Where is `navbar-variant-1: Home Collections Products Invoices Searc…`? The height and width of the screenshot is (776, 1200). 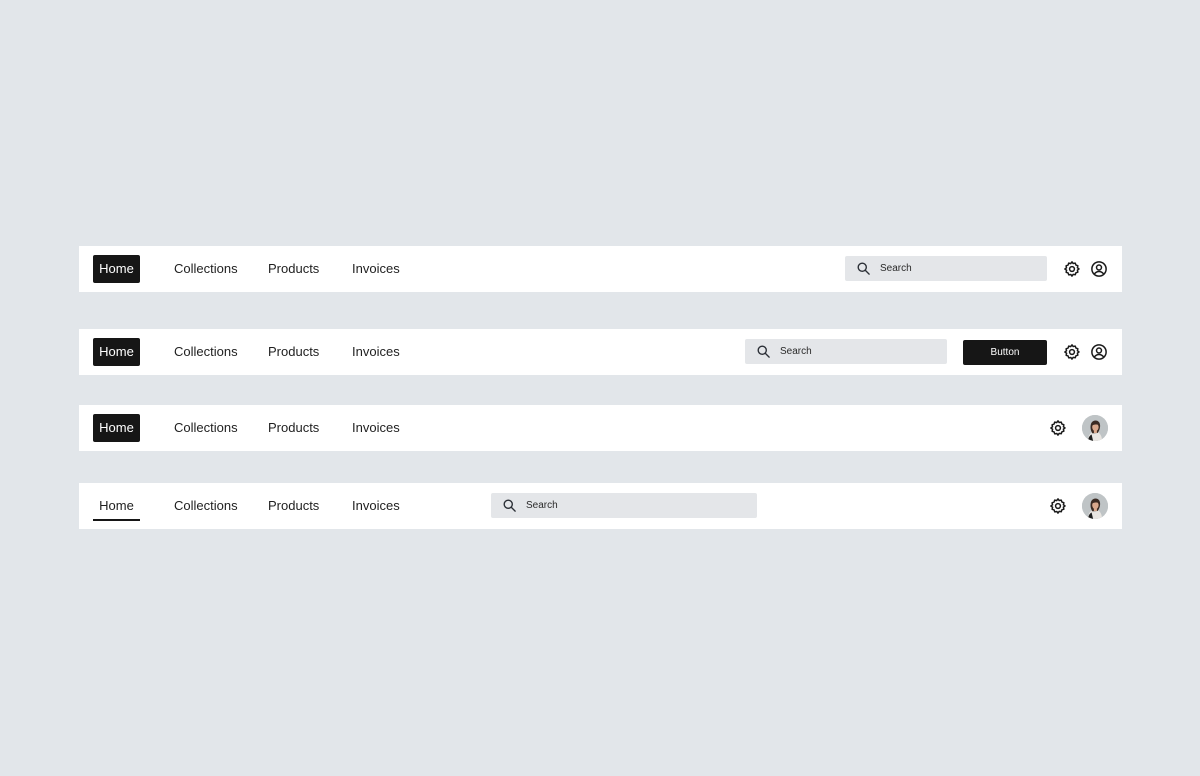 navbar-variant-1: Home Collections Products Invoices Searc… is located at coordinates (600, 269).